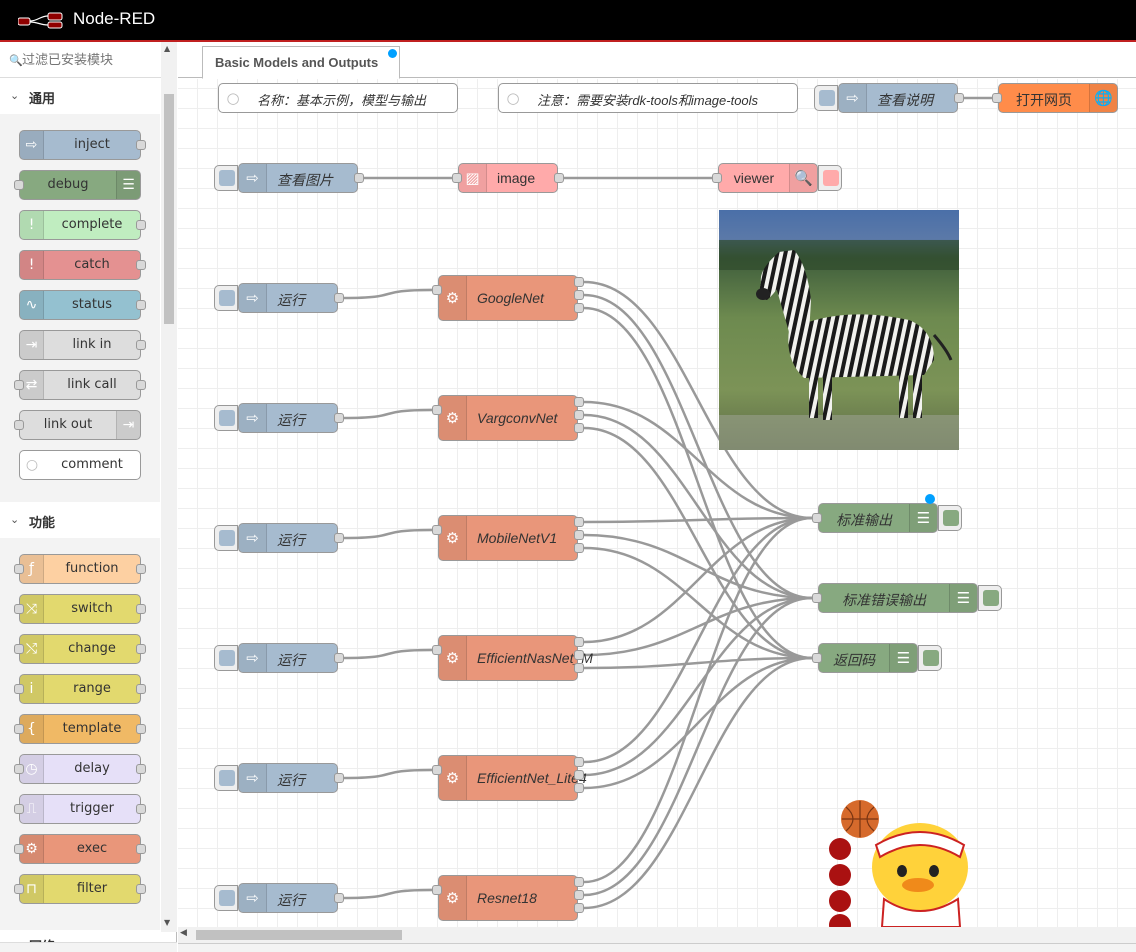 This screenshot has width=1136, height=952. Describe the element at coordinates (80, 521) in the screenshot. I see `category-header-function: ⌄ 功能` at that location.